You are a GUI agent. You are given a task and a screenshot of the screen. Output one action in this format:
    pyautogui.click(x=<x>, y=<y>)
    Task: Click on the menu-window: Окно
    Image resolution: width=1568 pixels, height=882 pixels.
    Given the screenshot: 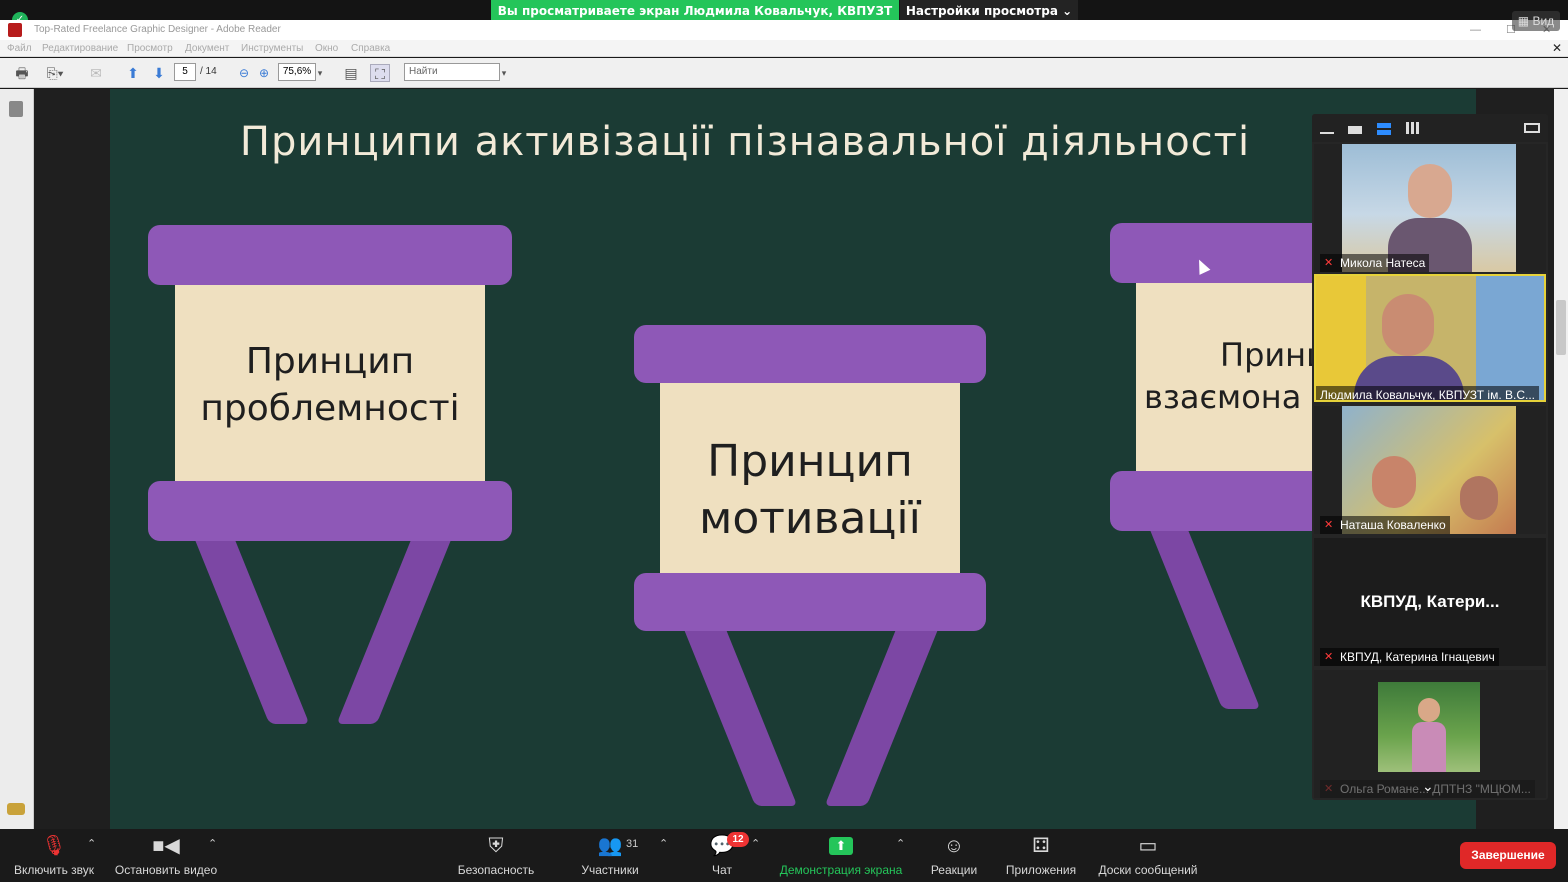 What is the action you would take?
    pyautogui.click(x=326, y=48)
    